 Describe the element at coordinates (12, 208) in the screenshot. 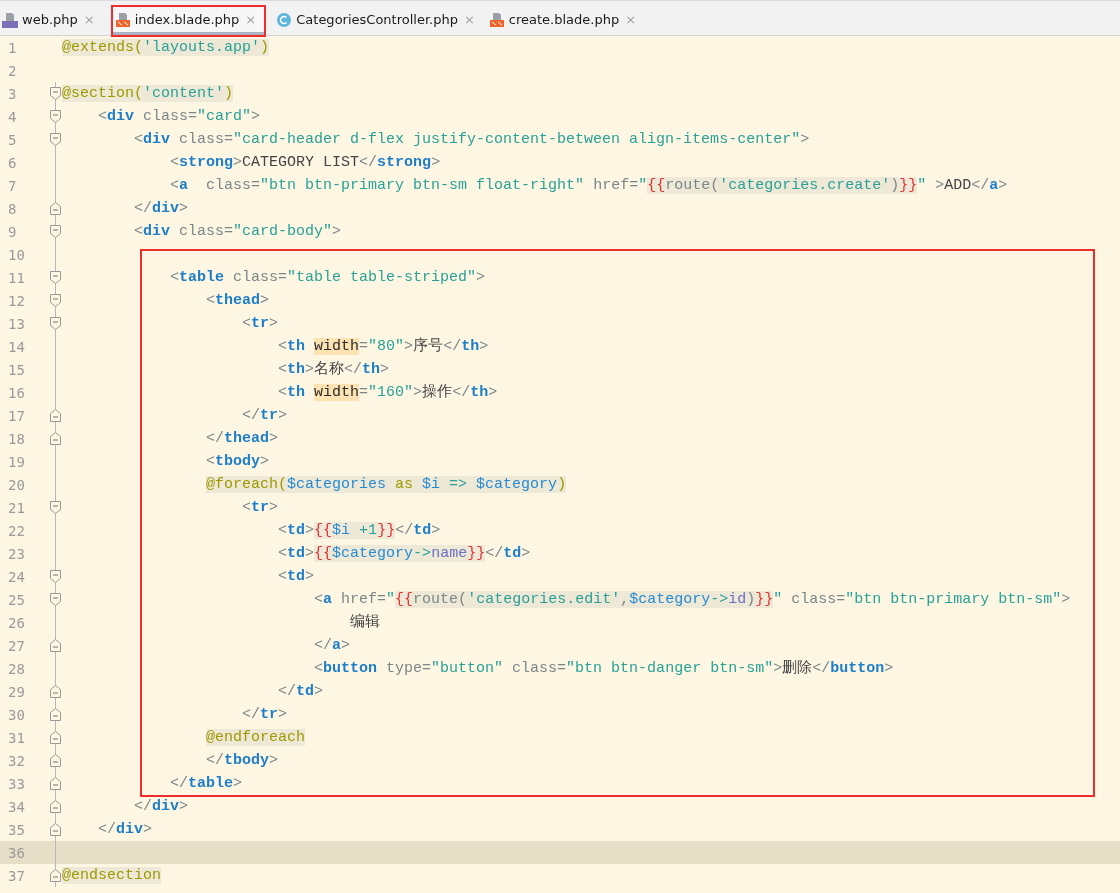

I see `line-number: 8` at that location.